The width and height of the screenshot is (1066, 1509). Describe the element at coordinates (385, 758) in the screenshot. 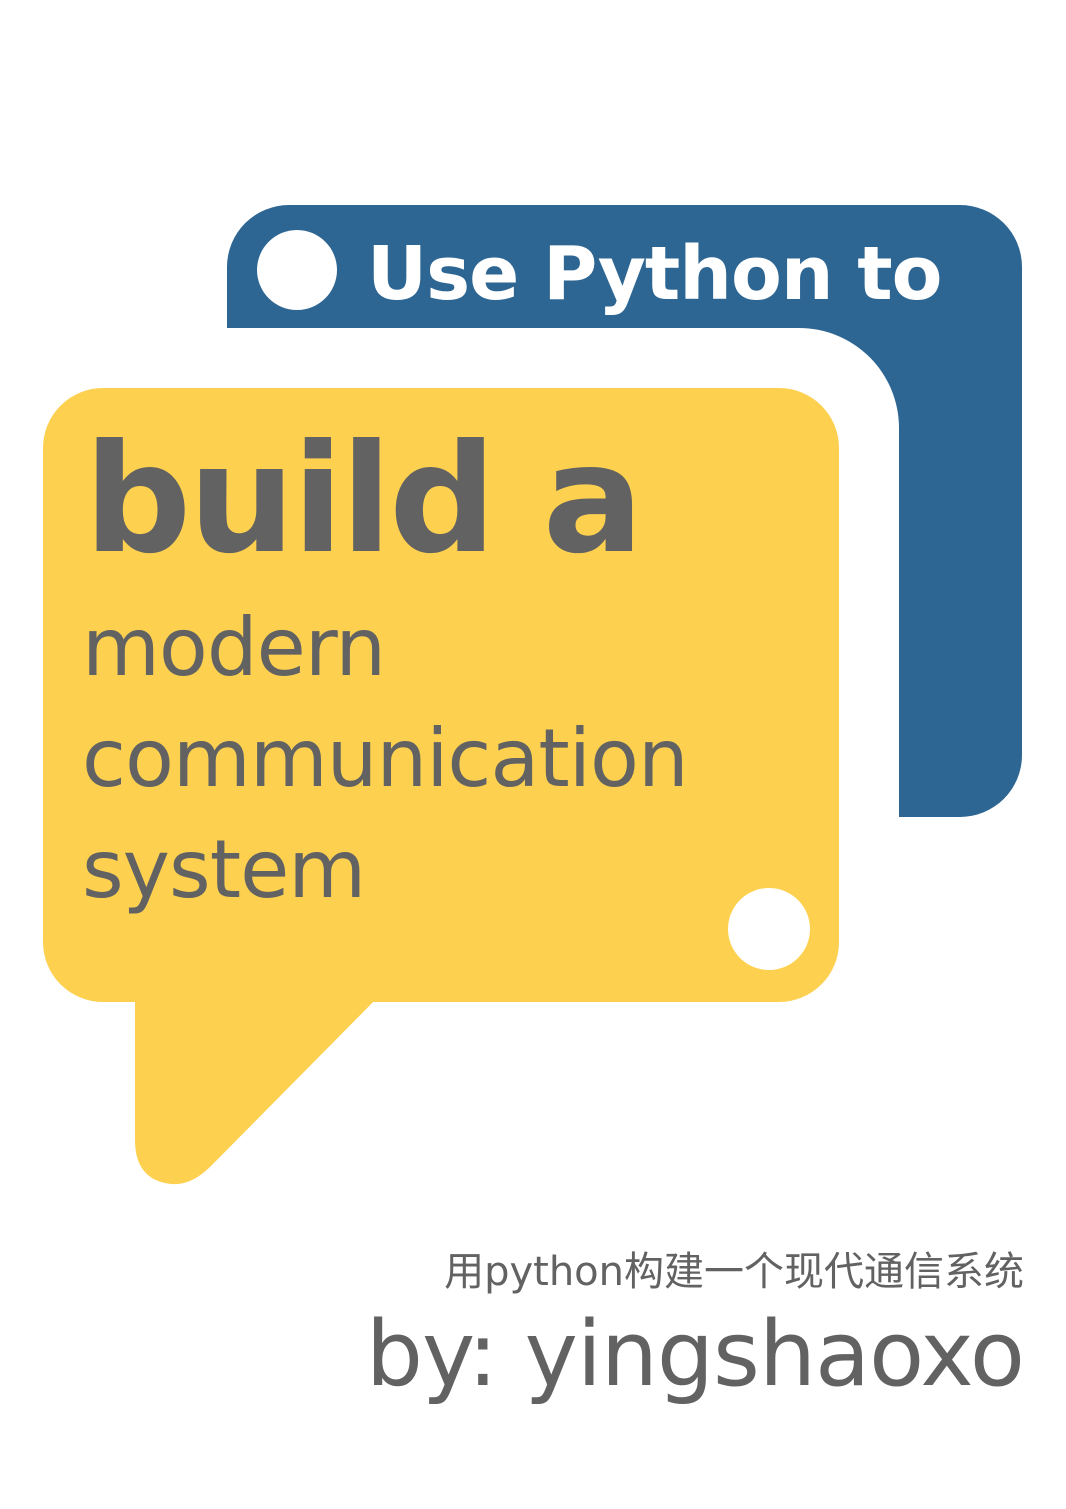

I see `title-line-communication: communication` at that location.